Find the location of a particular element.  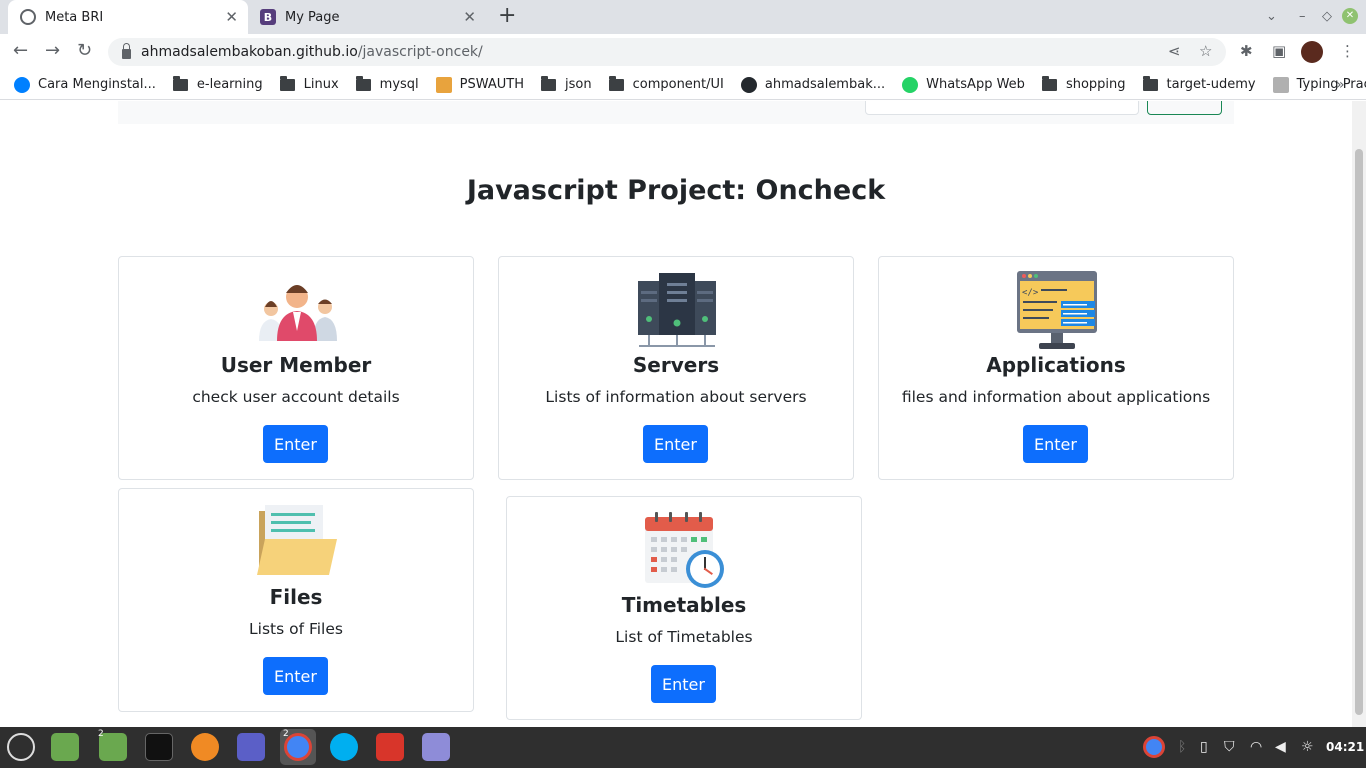

whatsapp-icon is located at coordinates (910, 84).